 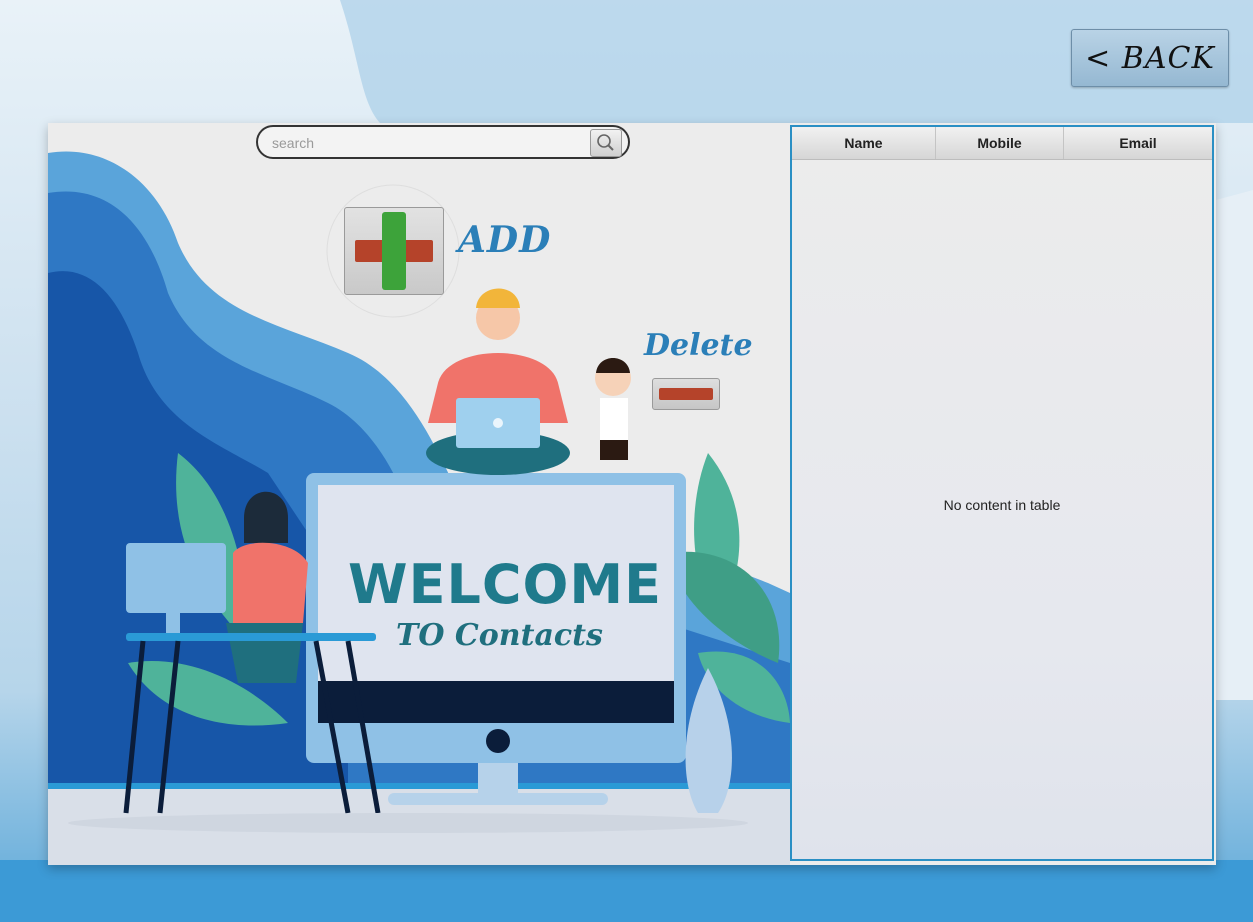 I want to click on column-header-email: Email, so click(x=1138, y=143).